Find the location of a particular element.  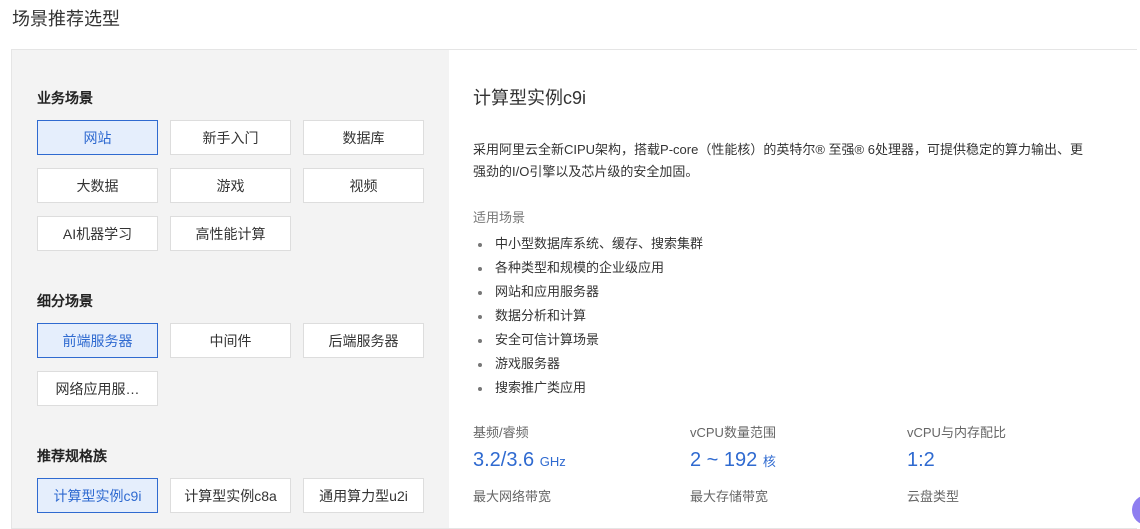

spec-value: 3.2/3.6 GHz is located at coordinates (581, 460).